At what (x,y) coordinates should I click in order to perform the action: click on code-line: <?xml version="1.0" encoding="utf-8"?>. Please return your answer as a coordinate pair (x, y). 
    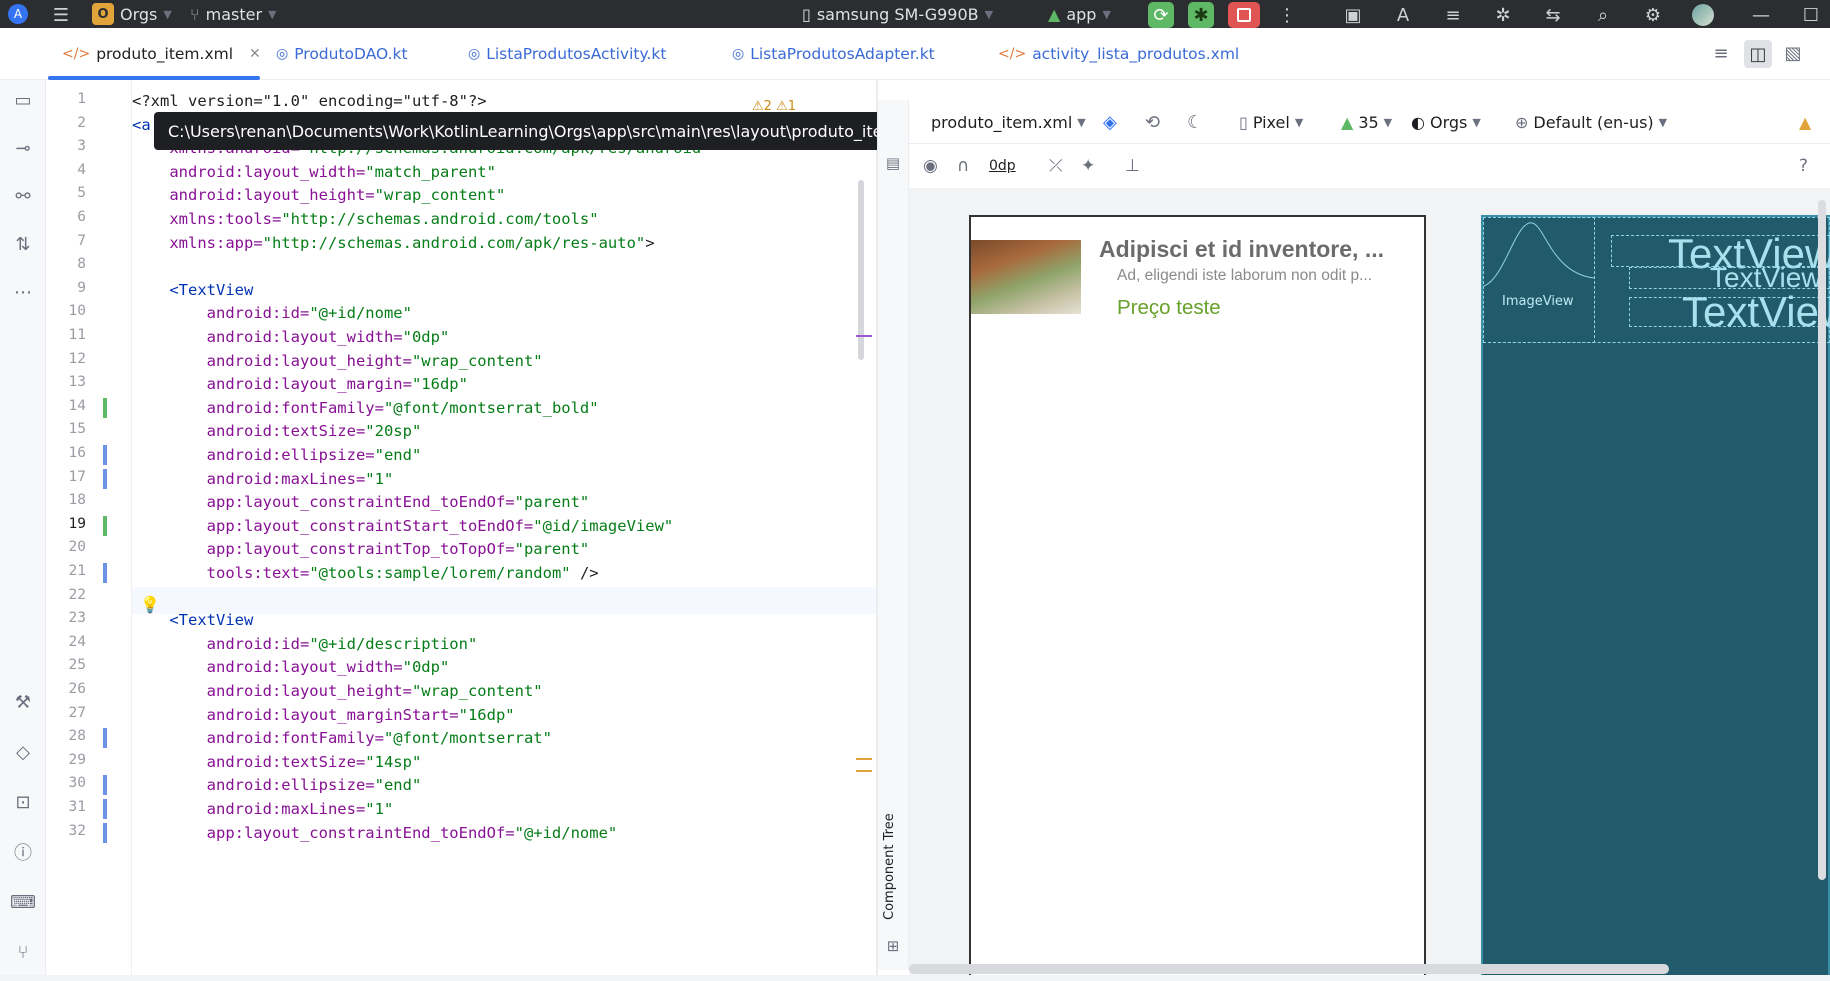
    Looking at the image, I should click on (309, 101).